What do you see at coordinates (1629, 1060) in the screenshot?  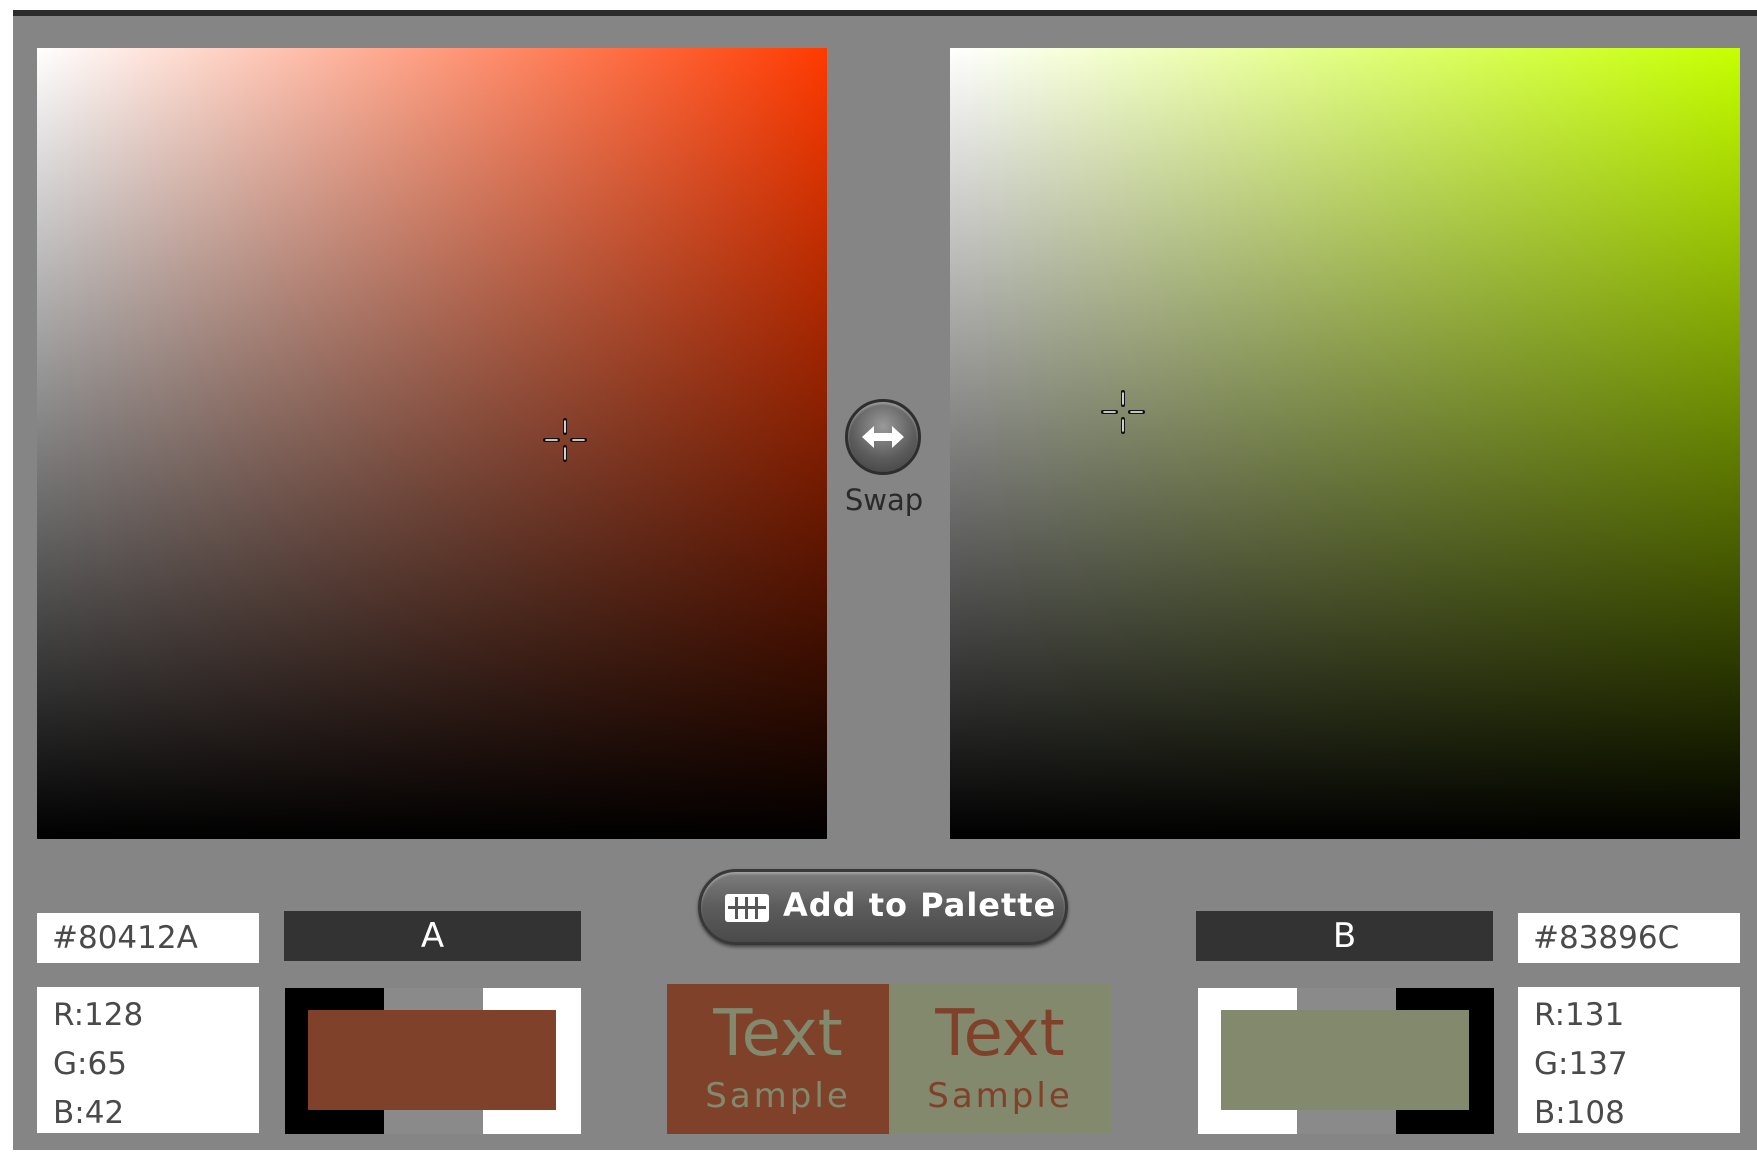 I see `rgb-readout-b: R:131 G:137 B:108` at bounding box center [1629, 1060].